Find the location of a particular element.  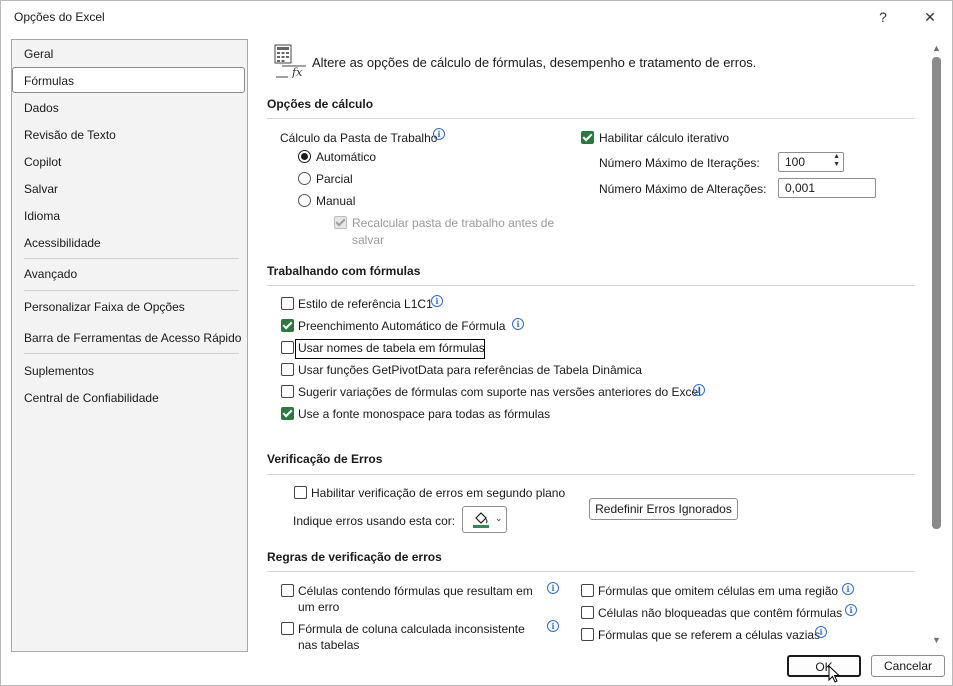

rule-inconsistent-column-label-line2: nas tabelas is located at coordinates (329, 645).